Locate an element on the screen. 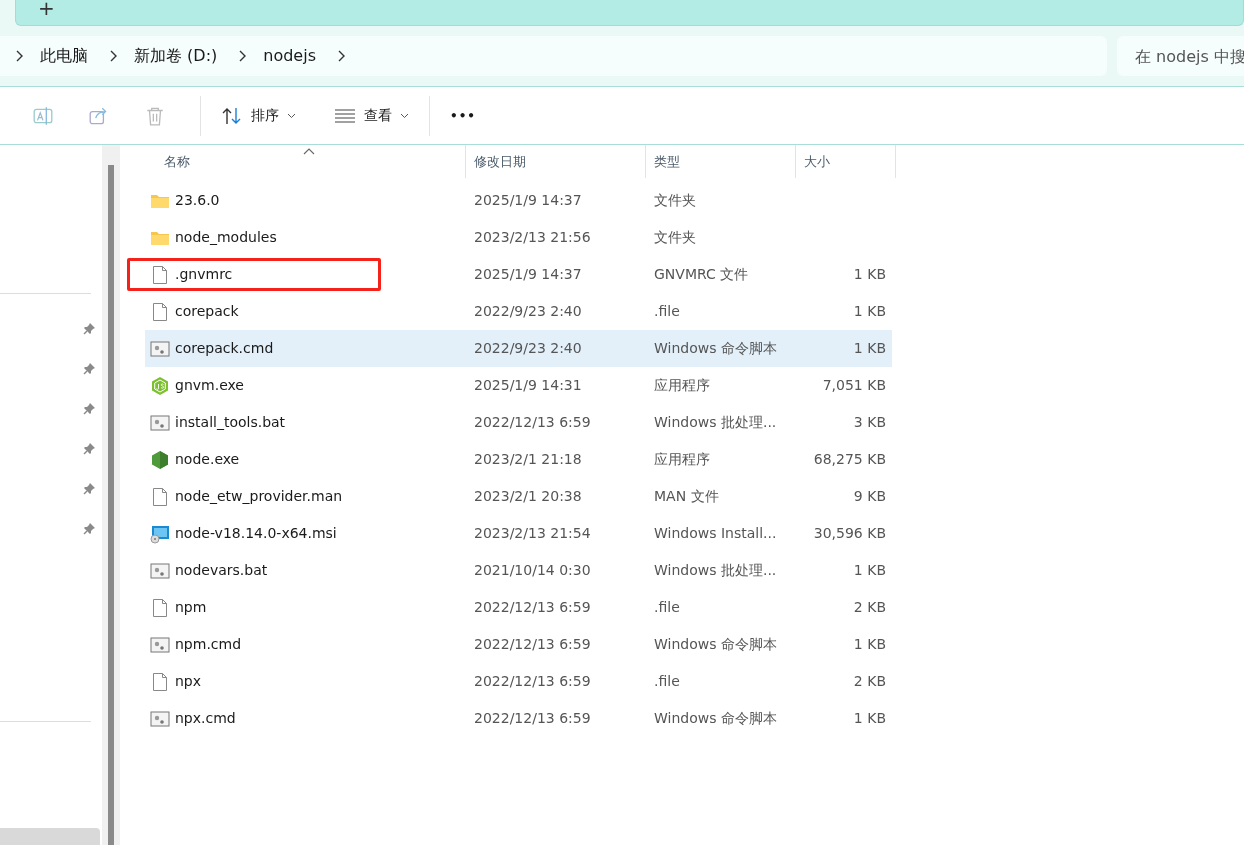 The width and height of the screenshot is (1244, 850). file-row: corepack 2022/9/23 2:40 .file 1 KB is located at coordinates (509, 311).